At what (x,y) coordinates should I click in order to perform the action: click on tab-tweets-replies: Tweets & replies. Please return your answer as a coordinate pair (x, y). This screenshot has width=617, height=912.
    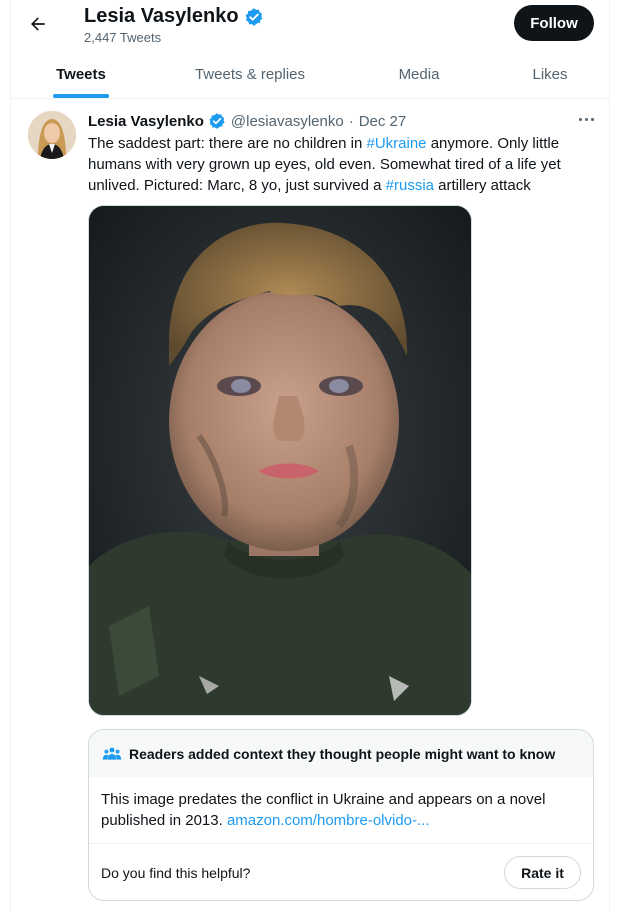
    Looking at the image, I should click on (250, 74).